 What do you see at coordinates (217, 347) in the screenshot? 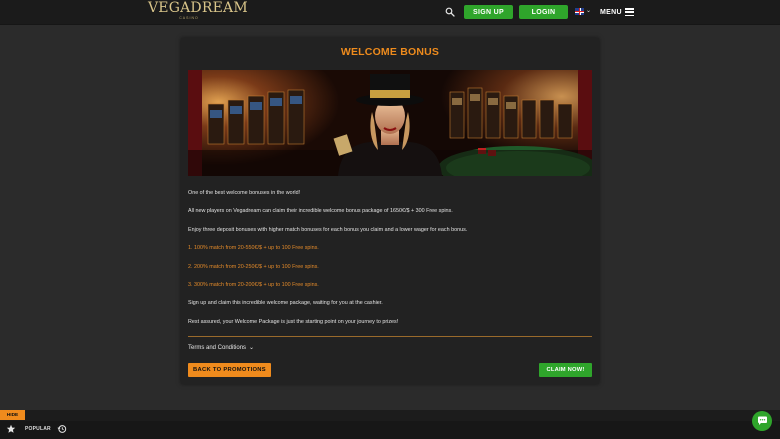
I see `terms-label: Terms and Conditions` at bounding box center [217, 347].